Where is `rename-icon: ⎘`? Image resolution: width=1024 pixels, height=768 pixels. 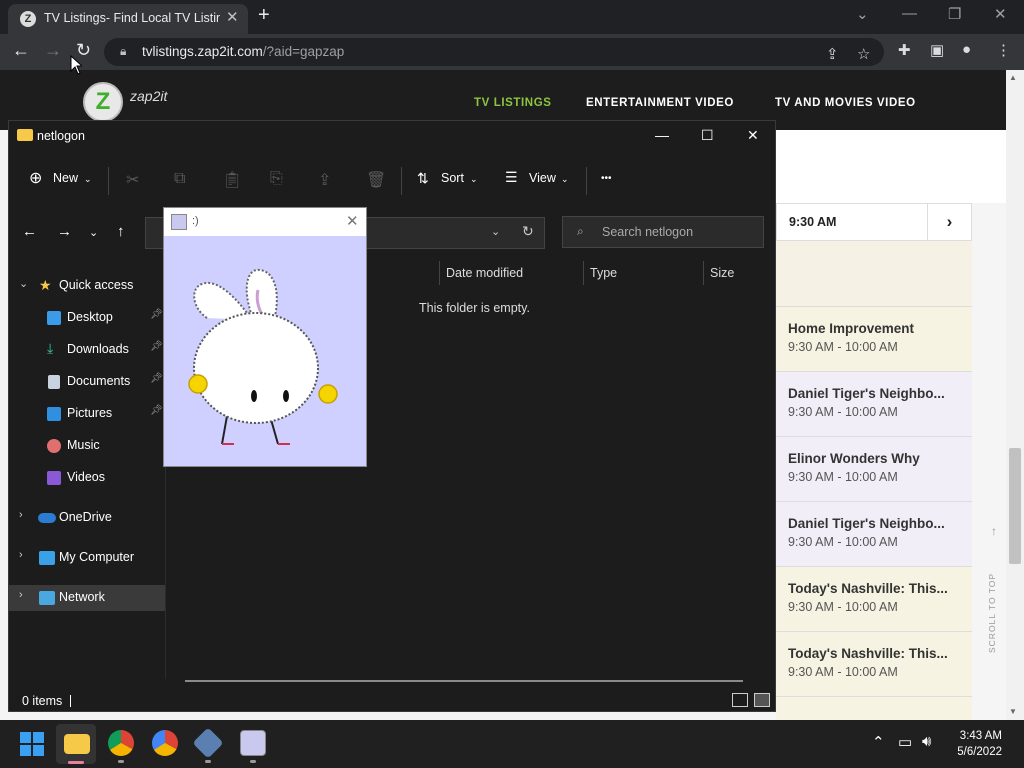
rename-icon: ⎘ is located at coordinates (276, 179).